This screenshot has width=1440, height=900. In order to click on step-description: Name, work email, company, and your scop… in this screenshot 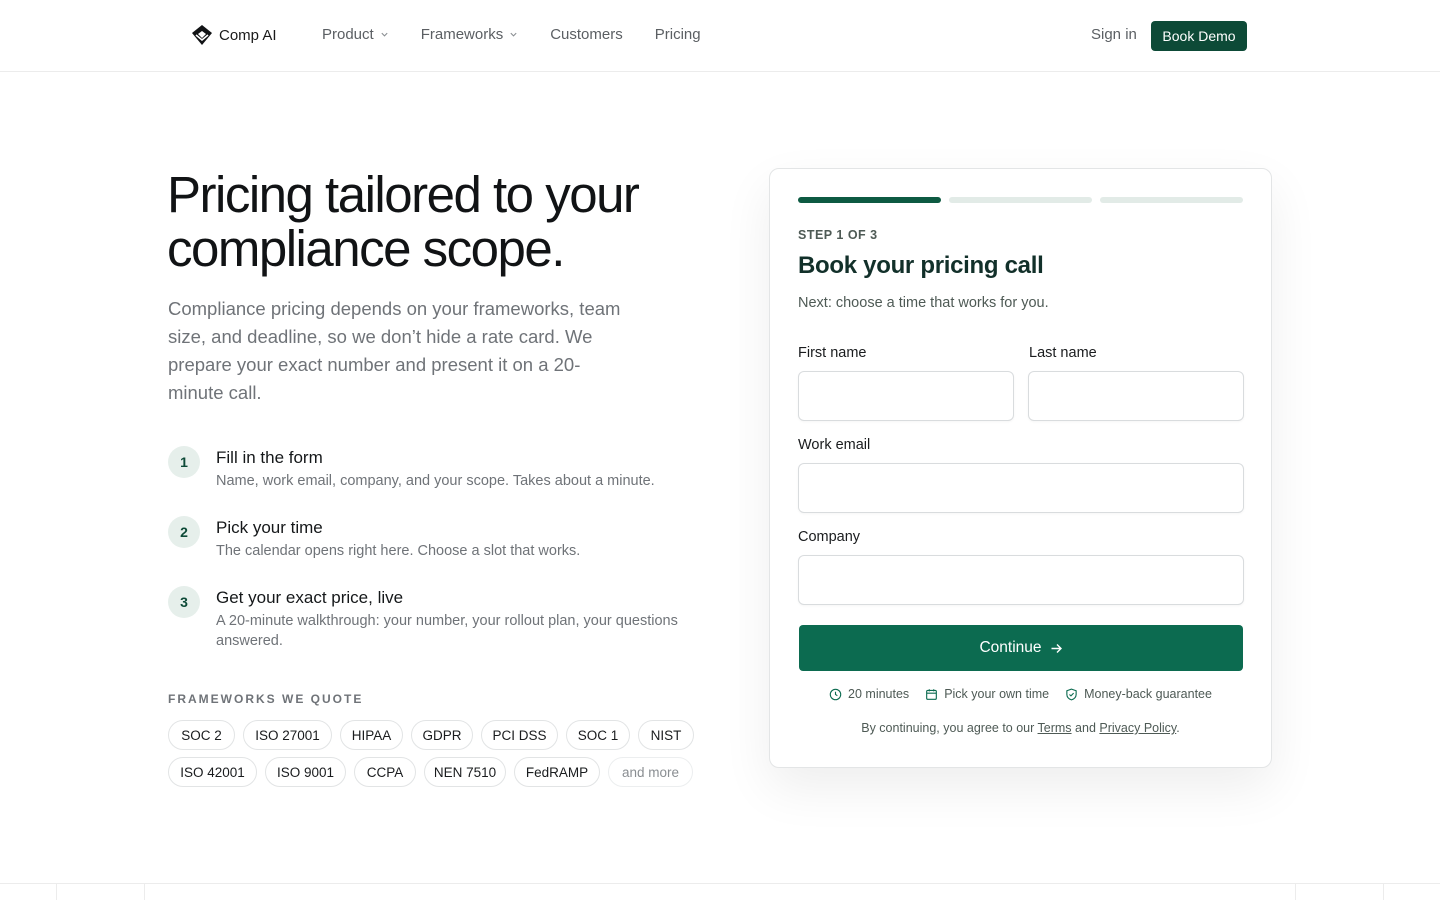, I will do `click(435, 481)`.